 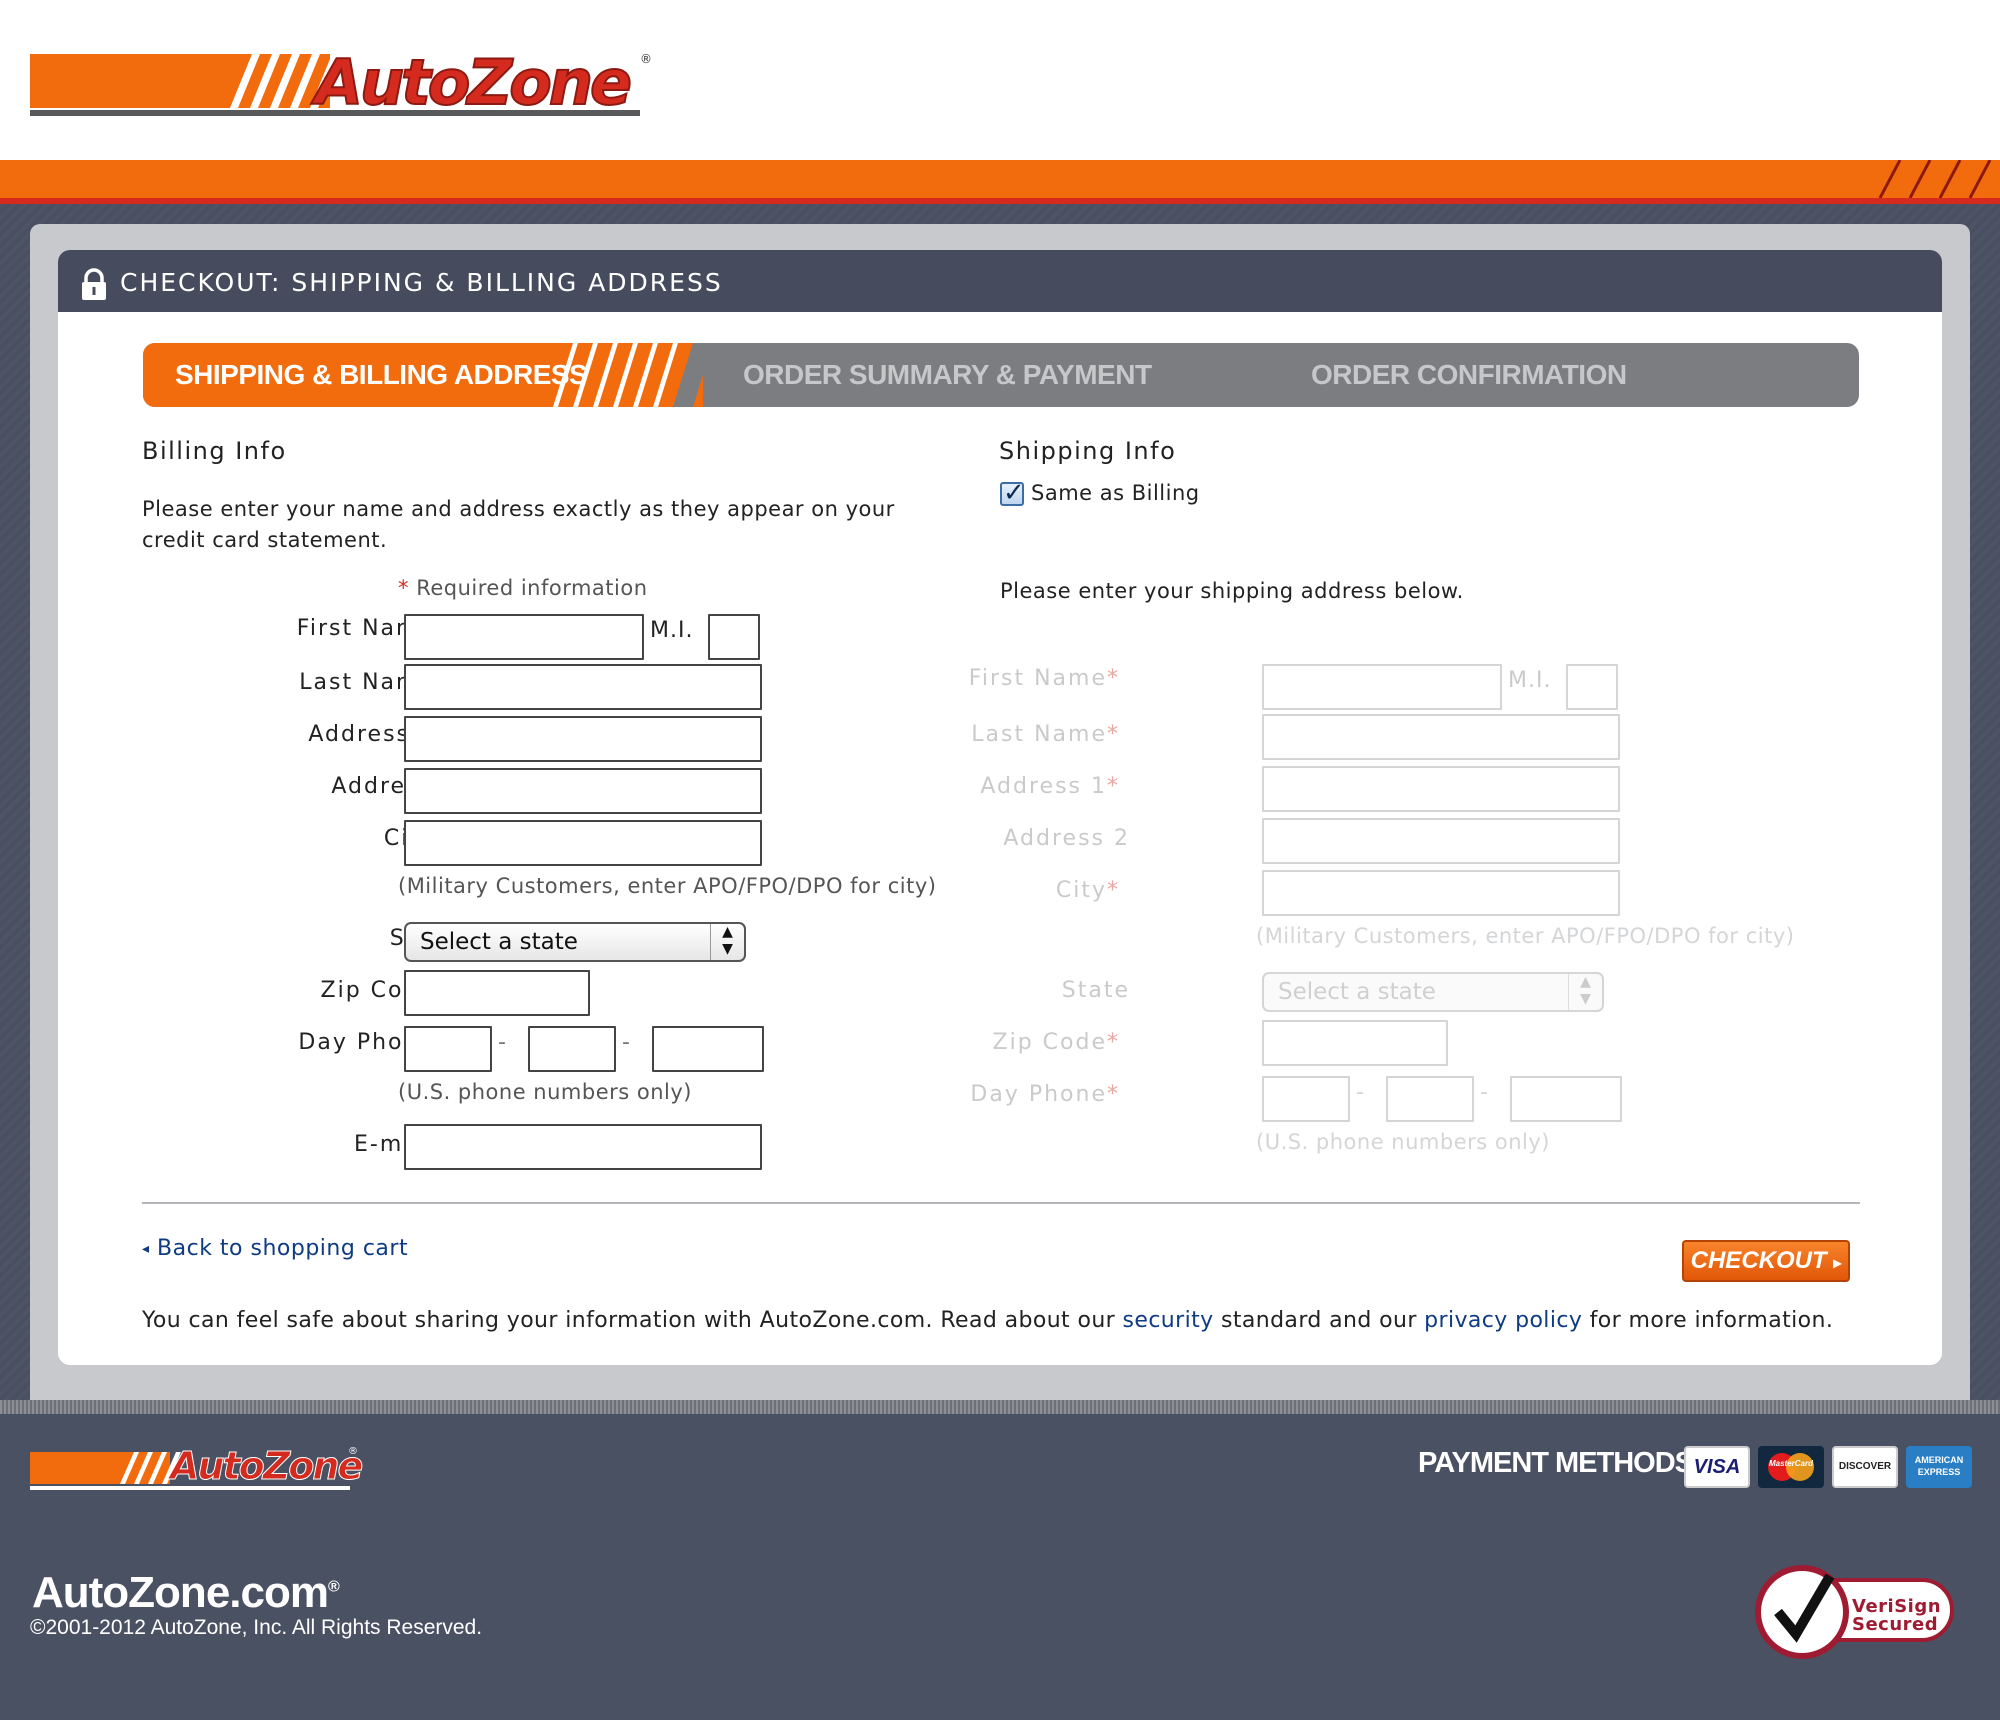 I want to click on site-header: AutoZone ®, so click(x=1000, y=80).